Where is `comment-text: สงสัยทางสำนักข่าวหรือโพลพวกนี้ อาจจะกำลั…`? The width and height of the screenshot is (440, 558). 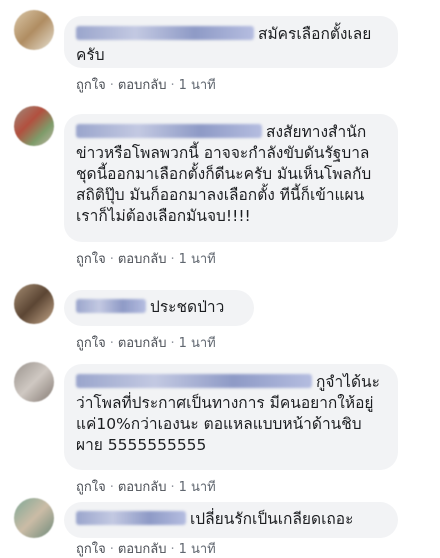 comment-text: สงสัยทางสำนักข่าวหรือโพลพวกนี้ อาจจะกำลั… is located at coordinates (224, 174).